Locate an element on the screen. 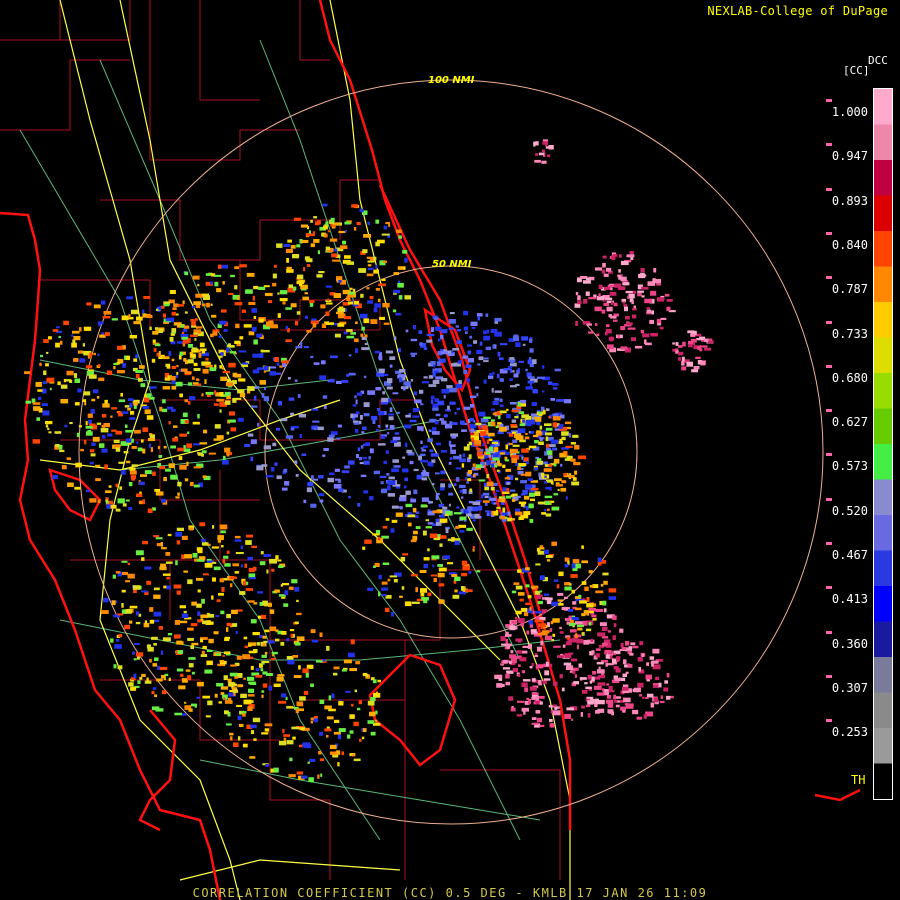 The width and height of the screenshot is (900, 900). legend-tick-mark is located at coordinates (829, 632).